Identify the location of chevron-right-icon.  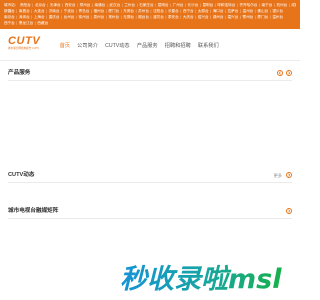
(289, 73).